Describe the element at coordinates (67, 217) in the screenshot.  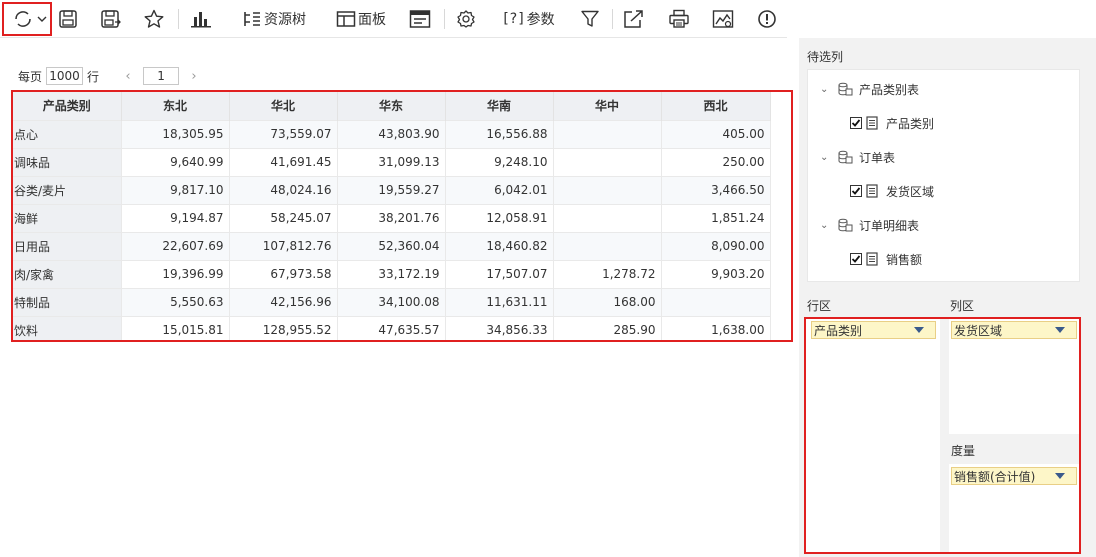
I see `row-header: 海鲜` at that location.